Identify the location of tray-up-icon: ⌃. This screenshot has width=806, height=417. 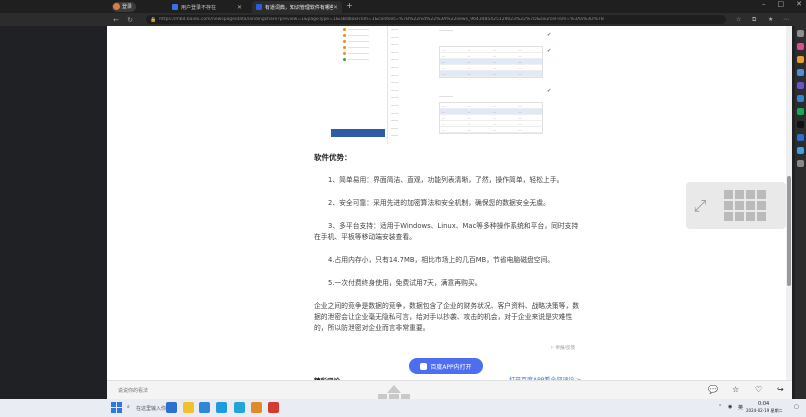
(720, 407).